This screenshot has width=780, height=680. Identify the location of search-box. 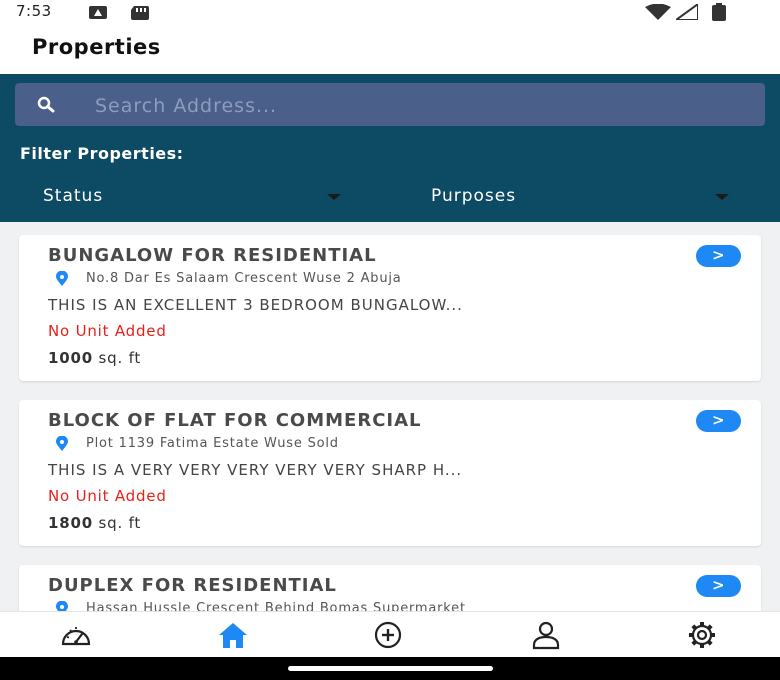
(390, 104).